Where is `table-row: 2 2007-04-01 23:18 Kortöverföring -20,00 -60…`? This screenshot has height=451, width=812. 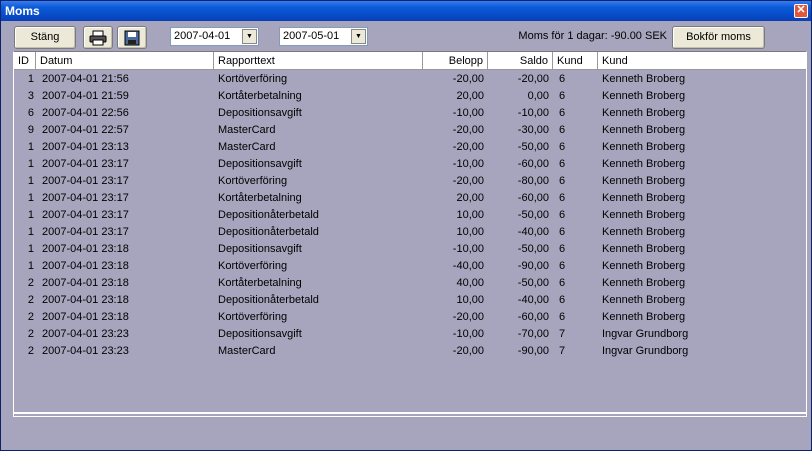
table-row: 2 2007-04-01 23:18 Kortöverföring -20,00 -60… is located at coordinates (410, 317).